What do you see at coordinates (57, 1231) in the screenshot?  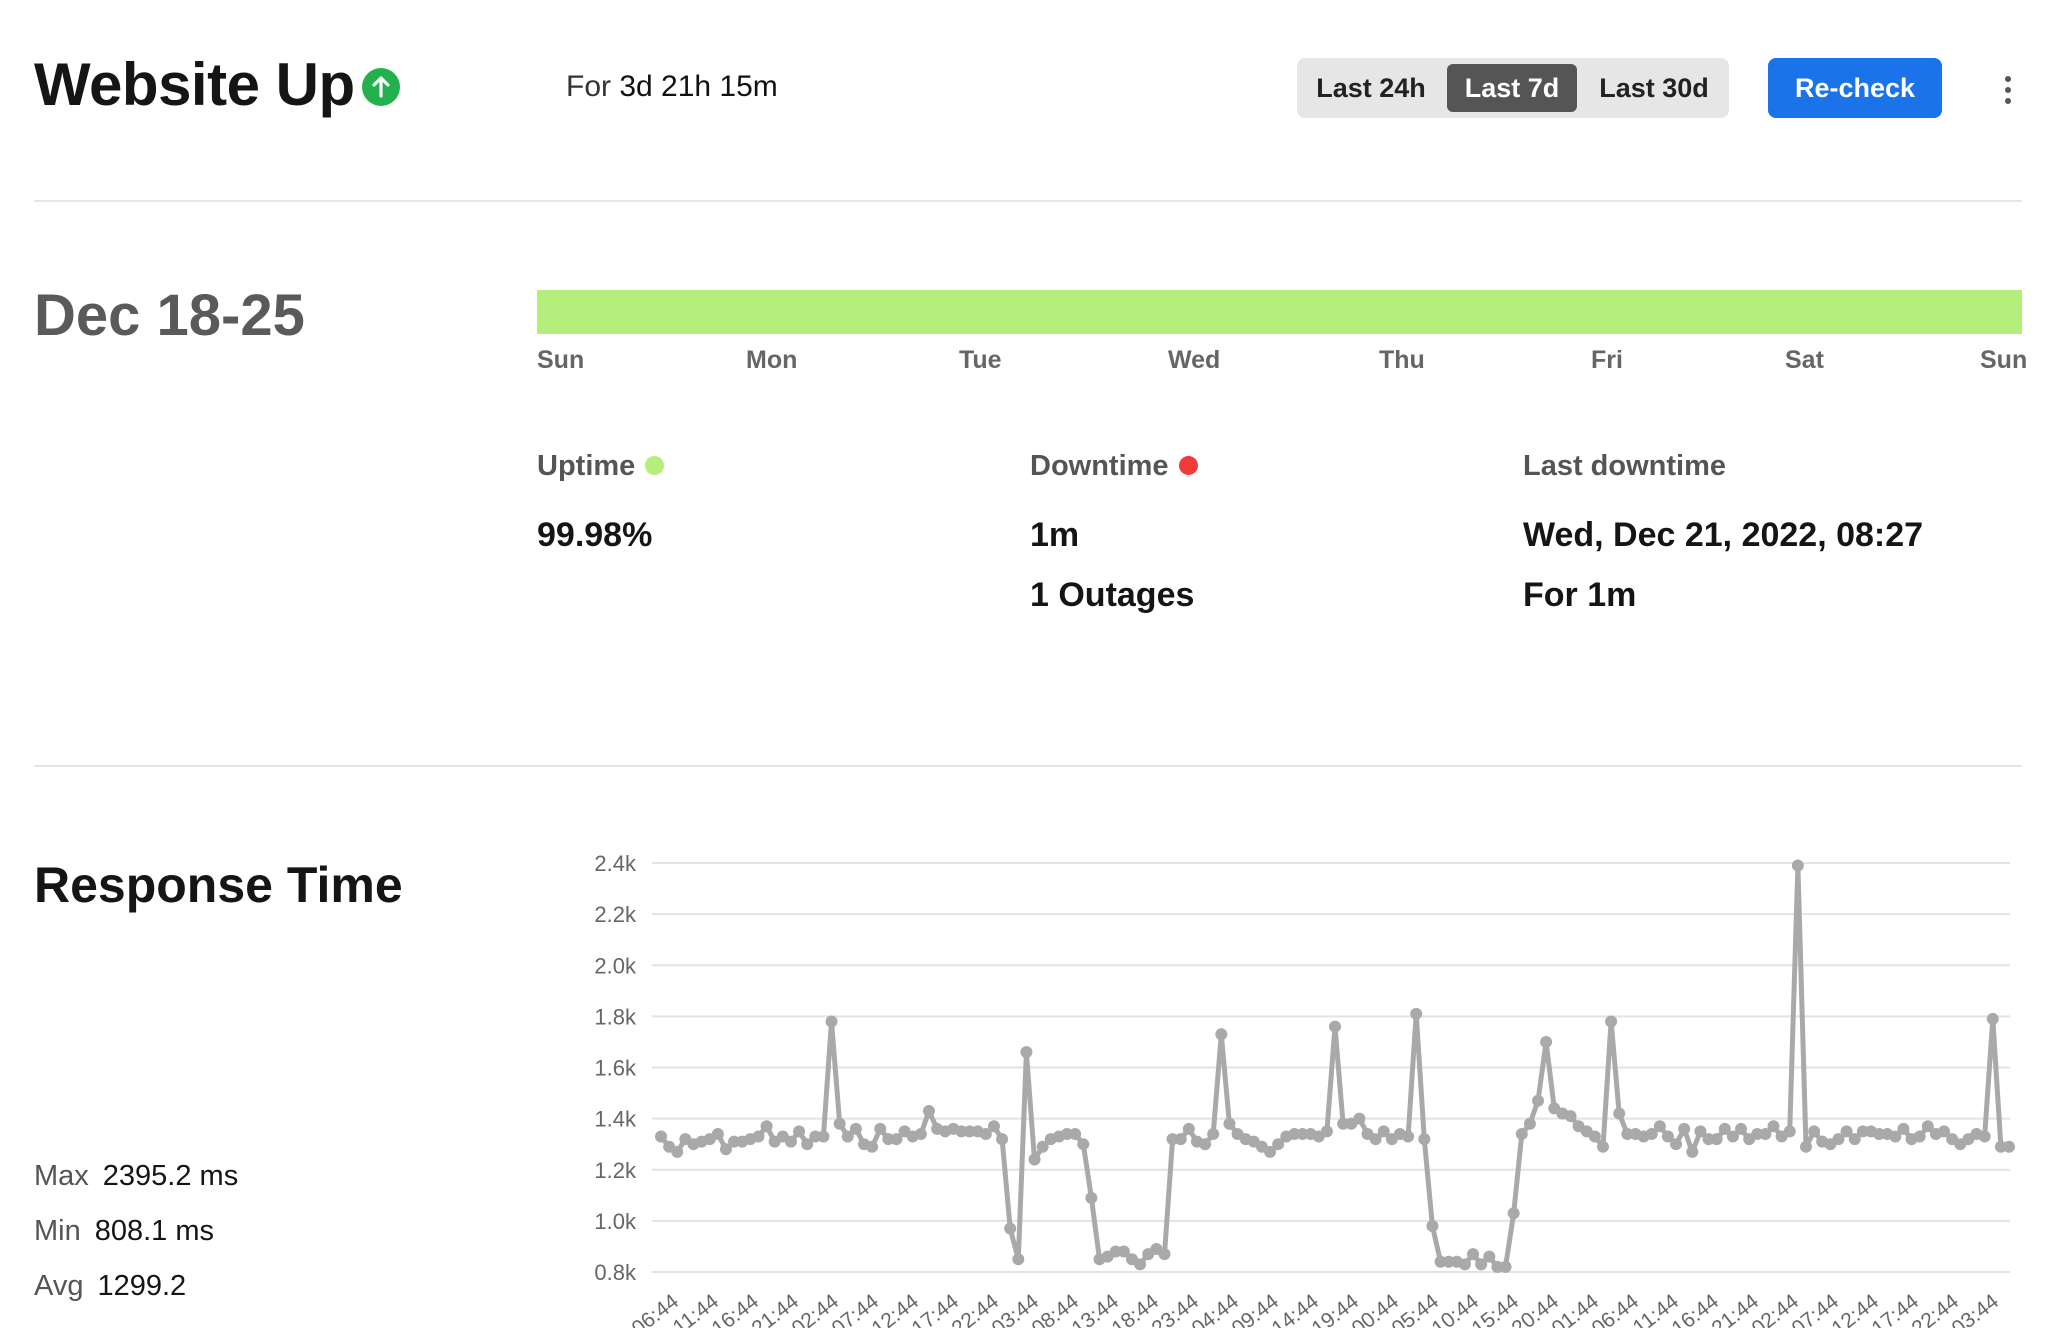 I see `min-label: Min` at bounding box center [57, 1231].